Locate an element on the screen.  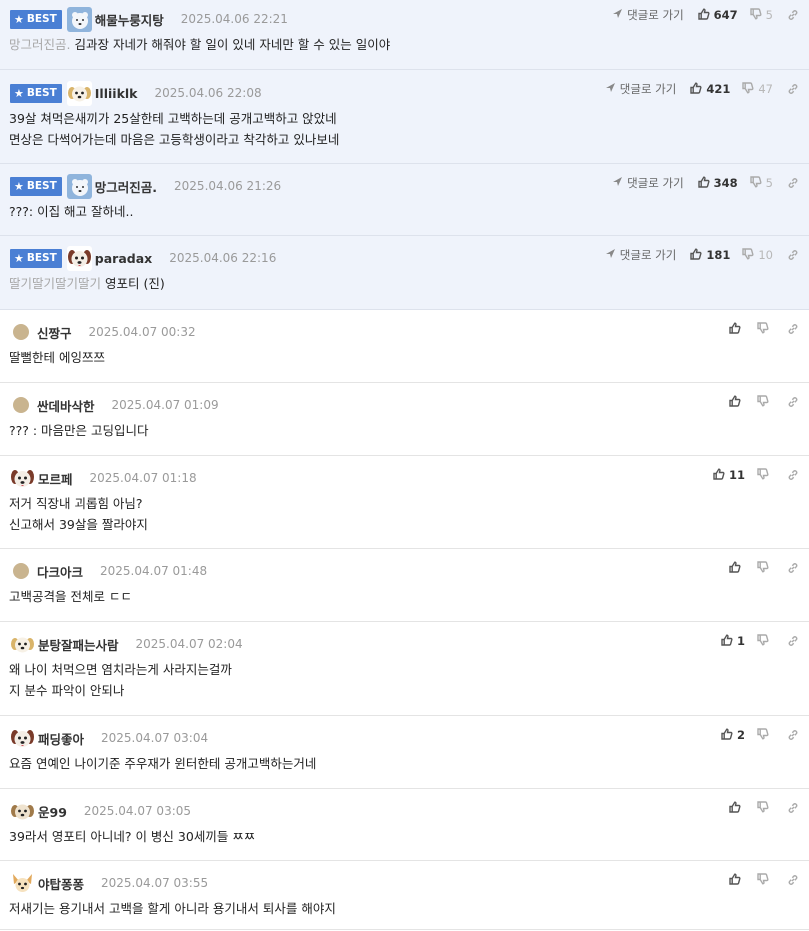
star-icon: ★ is located at coordinates (19, 258).